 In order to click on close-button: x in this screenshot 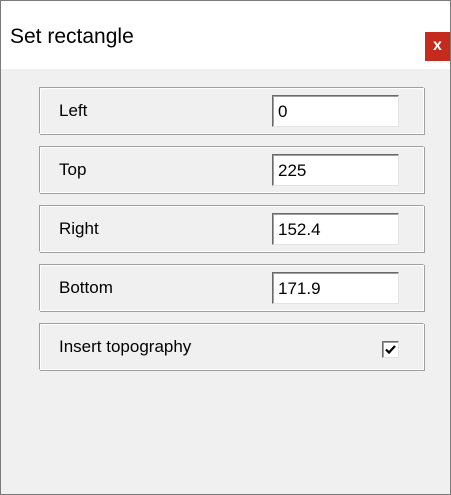, I will do `click(437, 46)`.